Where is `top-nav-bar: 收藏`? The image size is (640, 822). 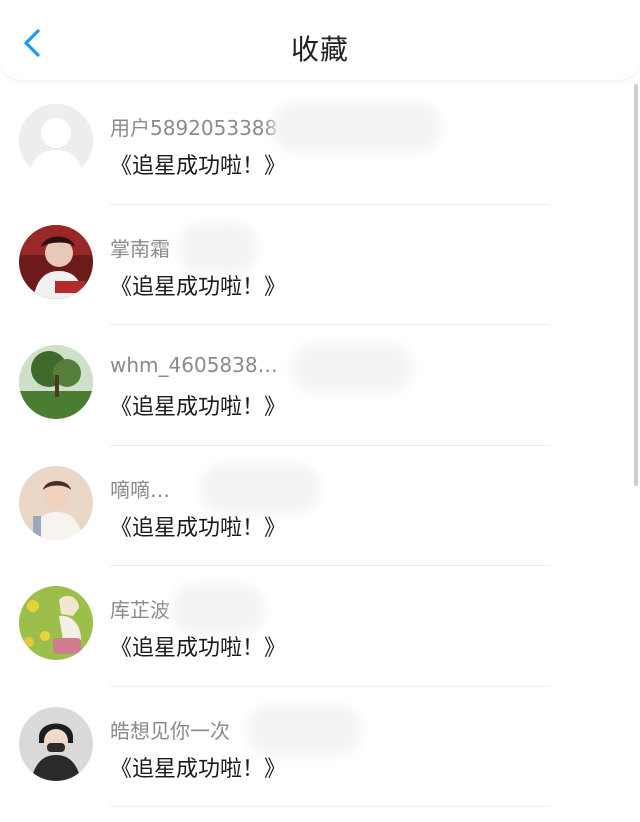
top-nav-bar: 收藏 is located at coordinates (320, 40).